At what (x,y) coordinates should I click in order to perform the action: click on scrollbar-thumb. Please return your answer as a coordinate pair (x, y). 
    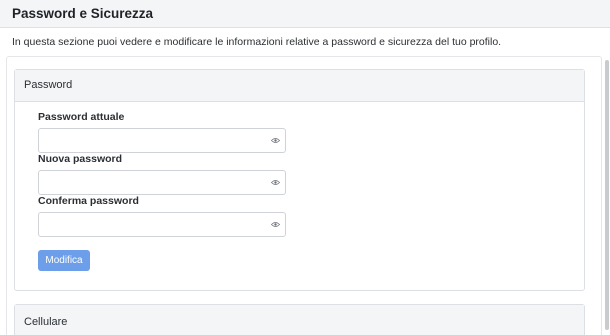
    Looking at the image, I should click on (607, 195).